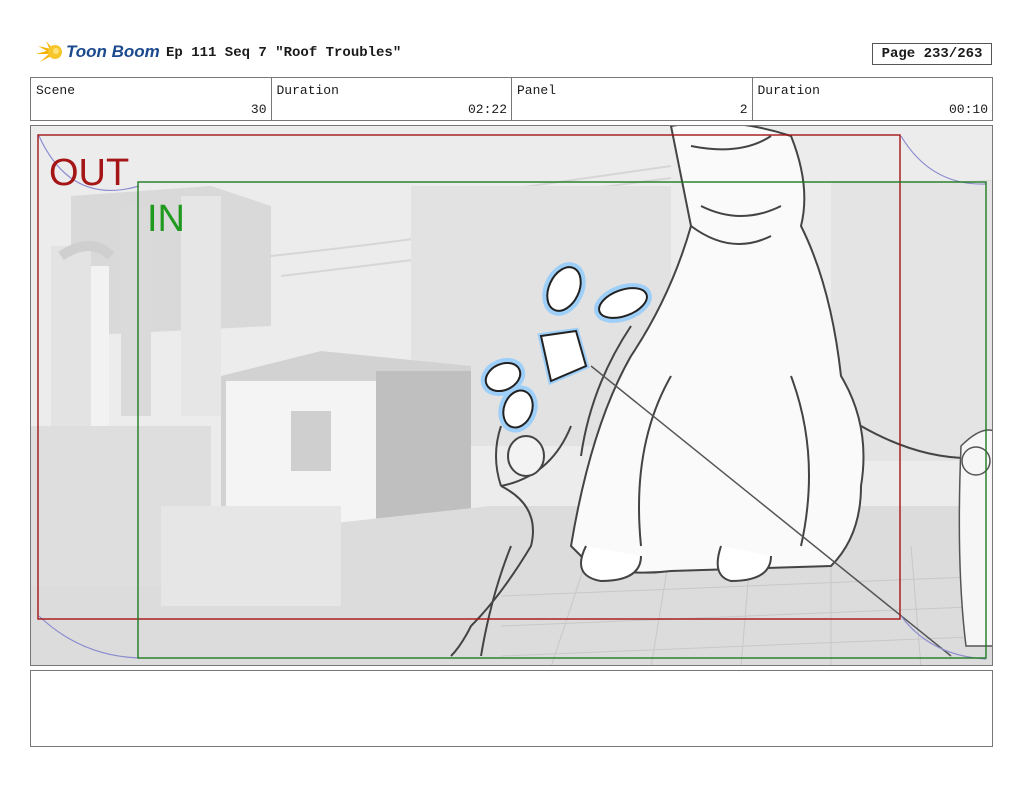  Describe the element at coordinates (49, 51) in the screenshot. I see `logo-burst-icon` at that location.